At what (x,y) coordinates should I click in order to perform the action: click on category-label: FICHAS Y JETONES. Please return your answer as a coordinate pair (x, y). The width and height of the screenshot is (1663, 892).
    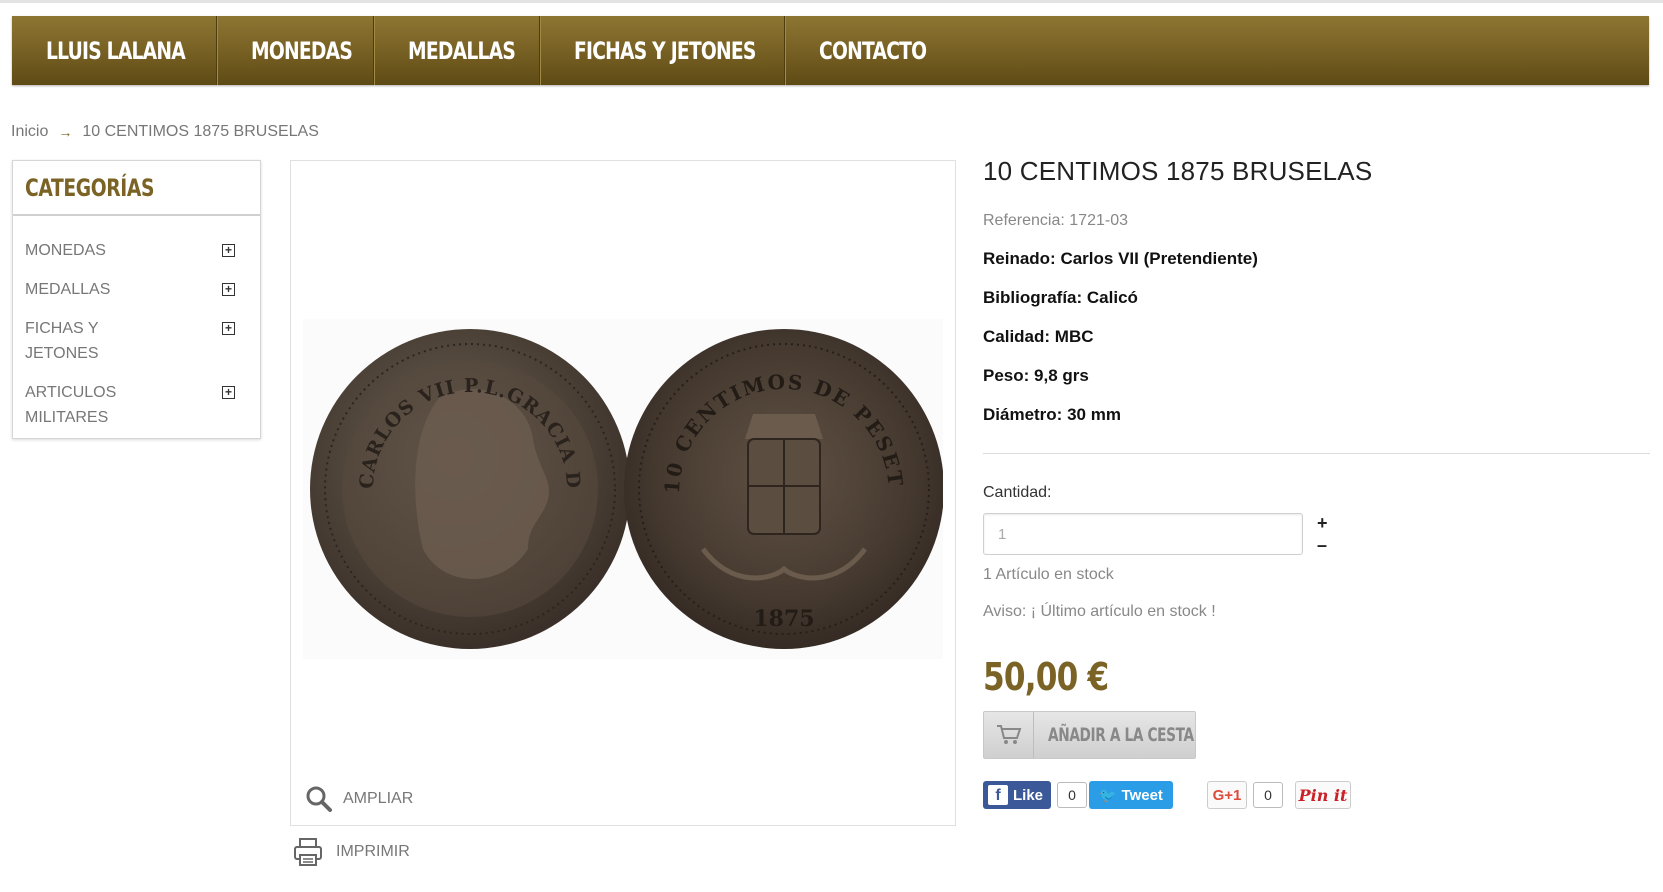
    Looking at the image, I should click on (95, 341).